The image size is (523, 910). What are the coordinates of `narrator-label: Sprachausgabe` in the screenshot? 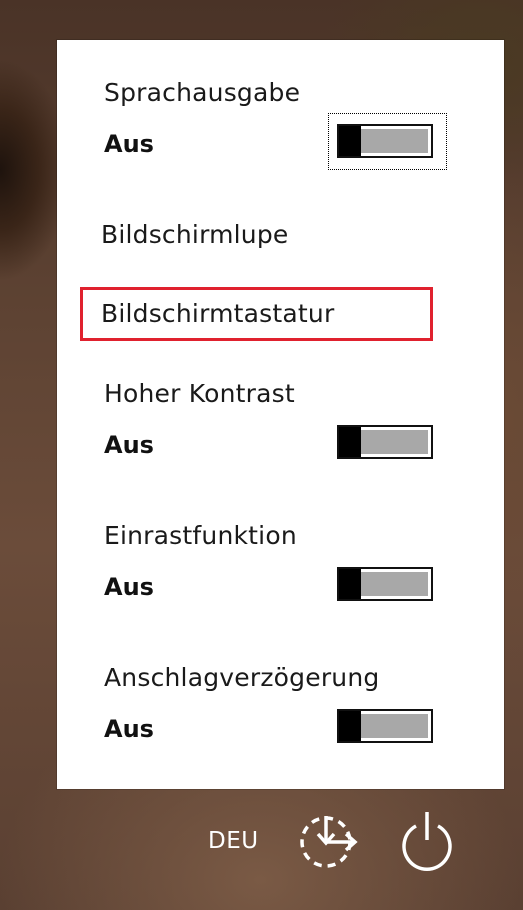 It's located at (202, 92).